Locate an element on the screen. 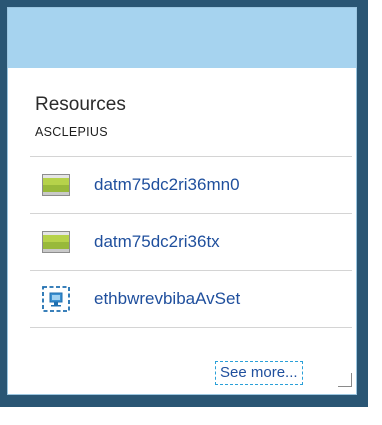 This screenshot has width=382, height=425. resource-item-label: ethbwrevbibaAvSet is located at coordinates (167, 298).